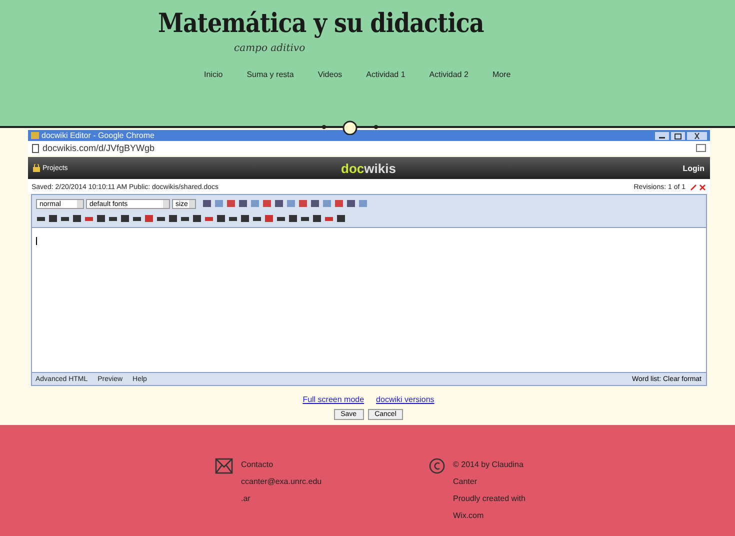 This screenshot has width=735, height=536. What do you see at coordinates (469, 516) in the screenshot?
I see `credits-text: Wix.com` at bounding box center [469, 516].